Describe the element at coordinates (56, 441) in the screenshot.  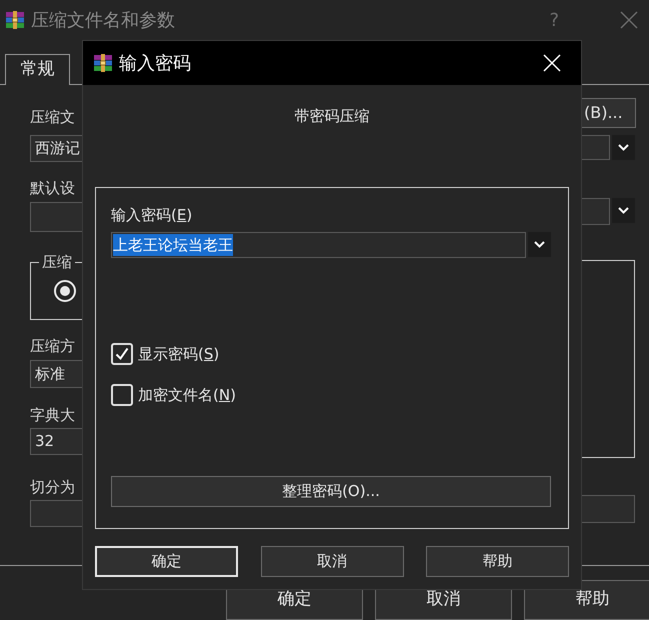
I see `dictionary-field: 32` at that location.